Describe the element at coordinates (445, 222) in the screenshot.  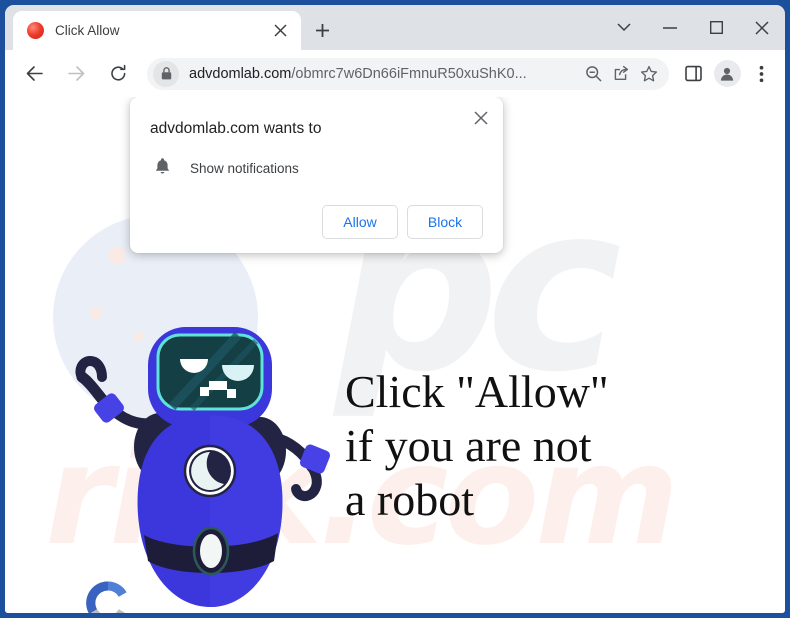
I see `block-button: Block` at that location.